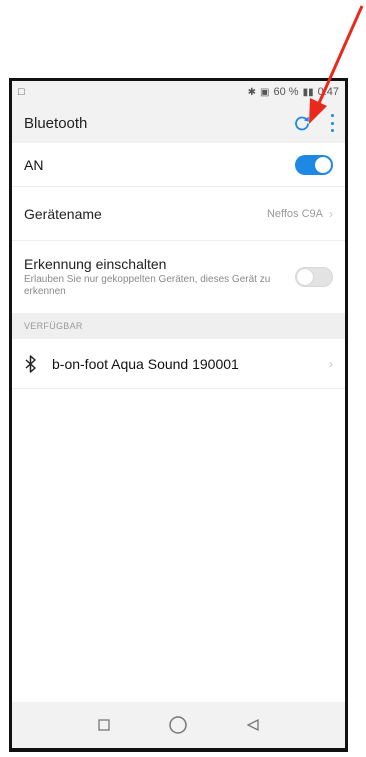 The height and width of the screenshot is (757, 366). What do you see at coordinates (63, 213) in the screenshot?
I see `device-name-label: Gerätename` at bounding box center [63, 213].